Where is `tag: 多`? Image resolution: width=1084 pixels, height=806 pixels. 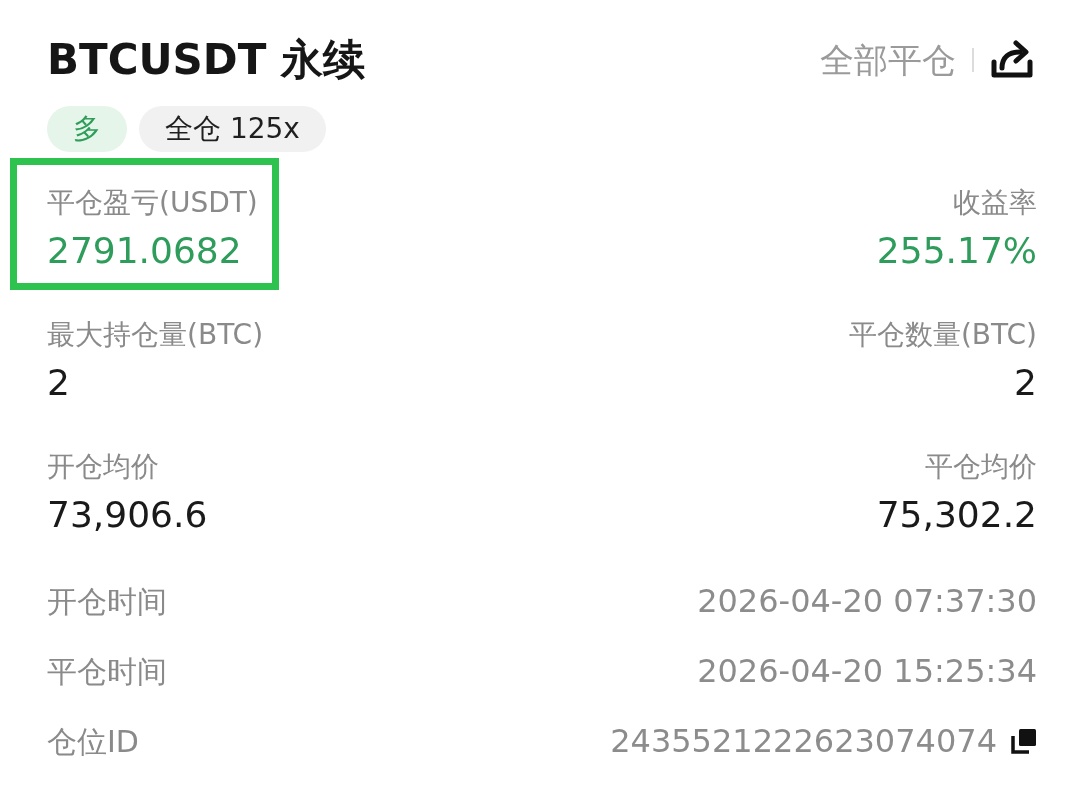 tag: 多 is located at coordinates (87, 129).